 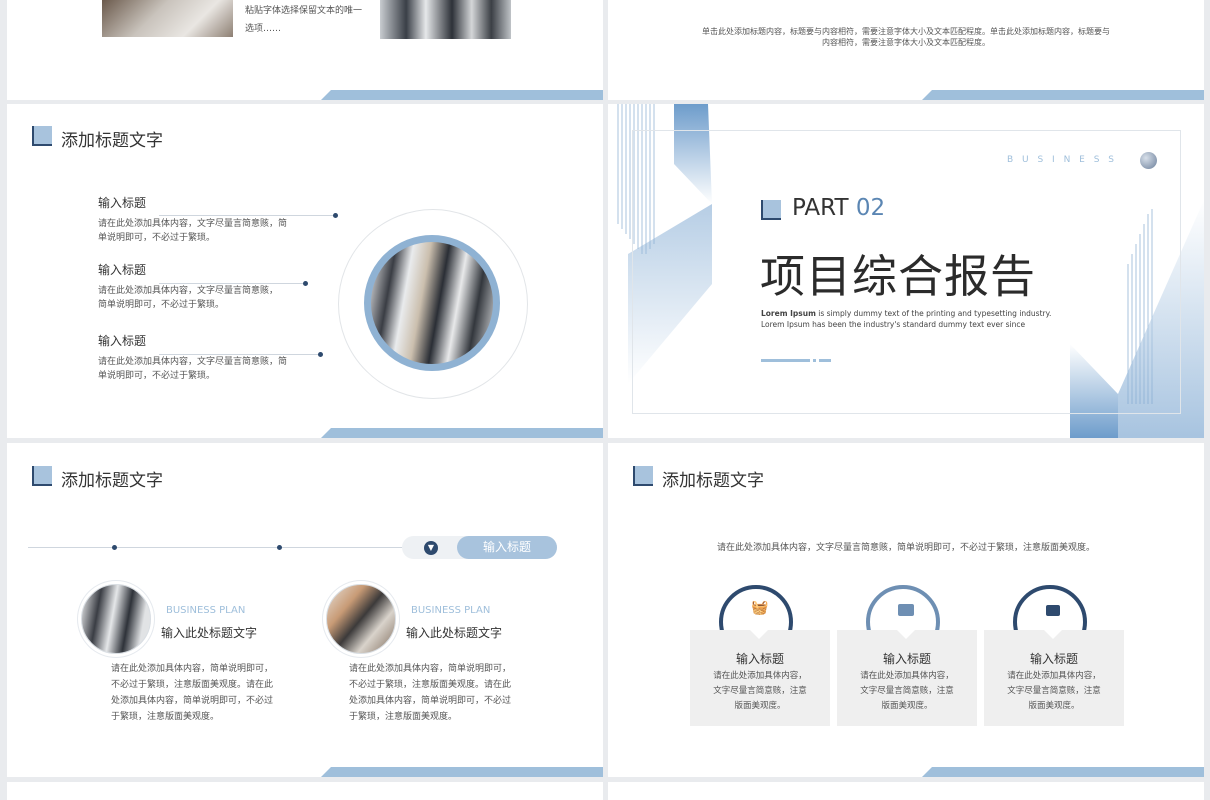 I want to click on card-1-heading: 输入此处标题文字, so click(x=209, y=633).